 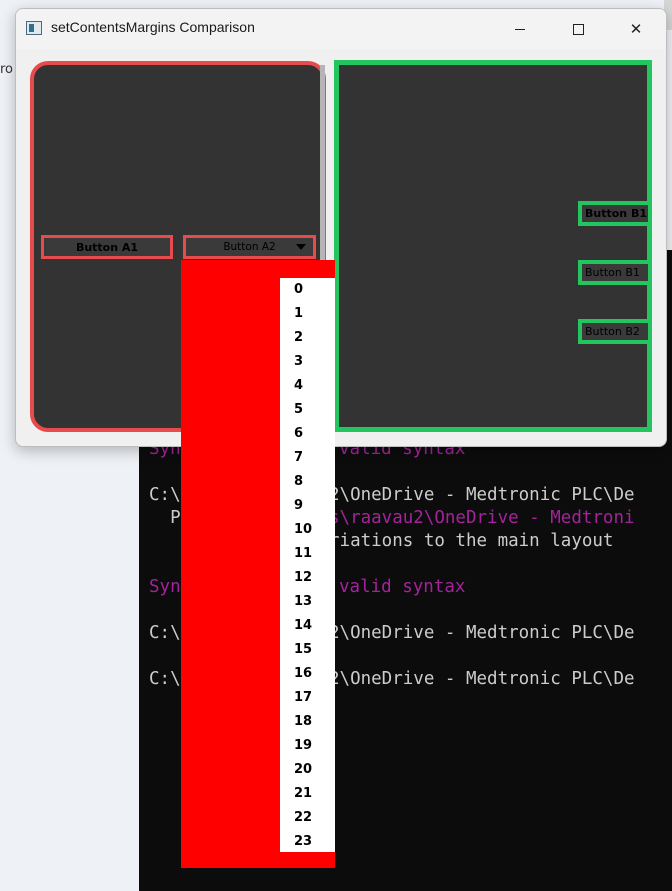 I want to click on dropdown-option: 23, so click(x=303, y=841).